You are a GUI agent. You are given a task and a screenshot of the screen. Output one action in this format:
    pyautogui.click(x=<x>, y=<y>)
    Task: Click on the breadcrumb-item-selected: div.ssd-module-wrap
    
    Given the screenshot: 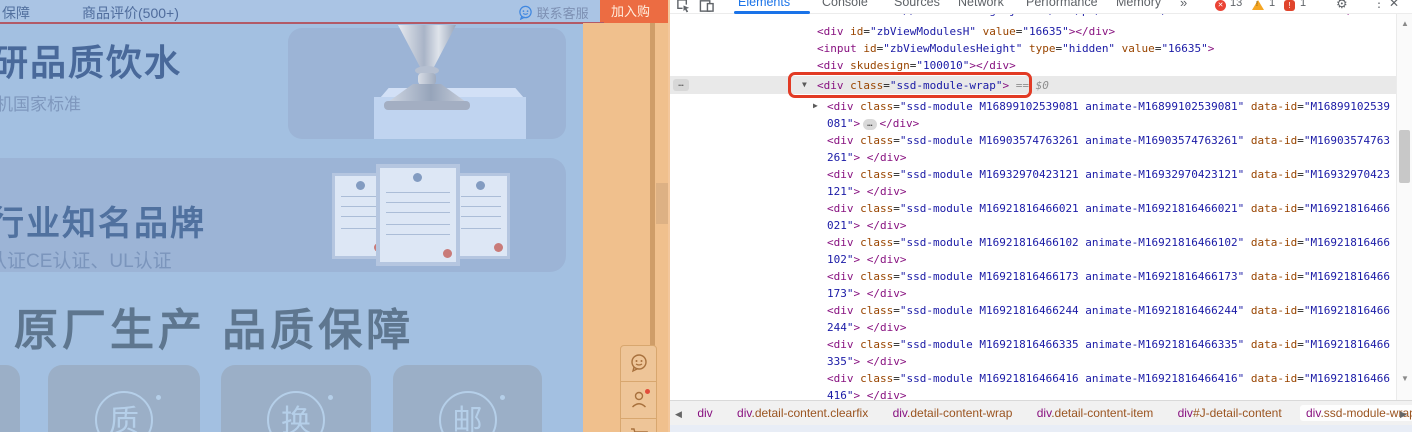 What is the action you would take?
    pyautogui.click(x=1356, y=413)
    